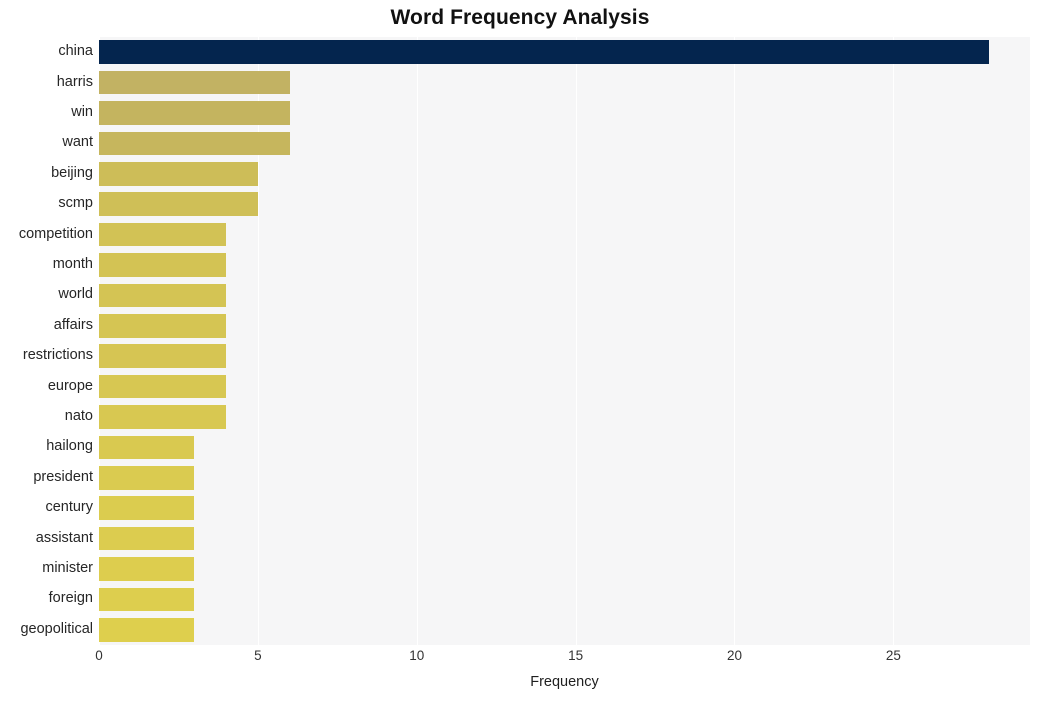 This screenshot has width=1040, height=701. I want to click on y-tick-label-president: president, so click(63, 476).